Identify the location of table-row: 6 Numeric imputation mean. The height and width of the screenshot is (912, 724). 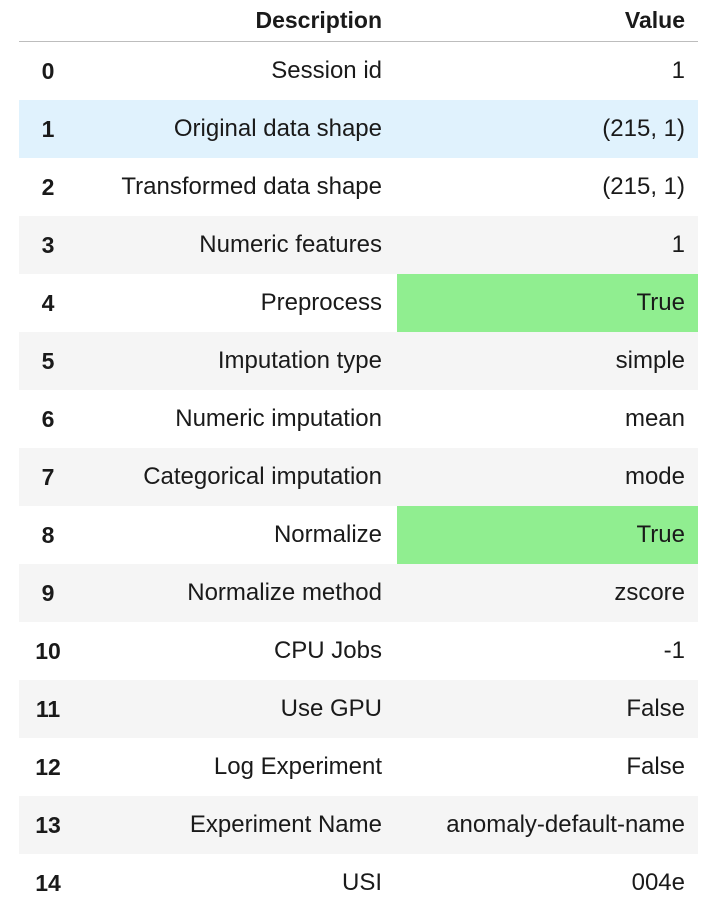
(358, 419).